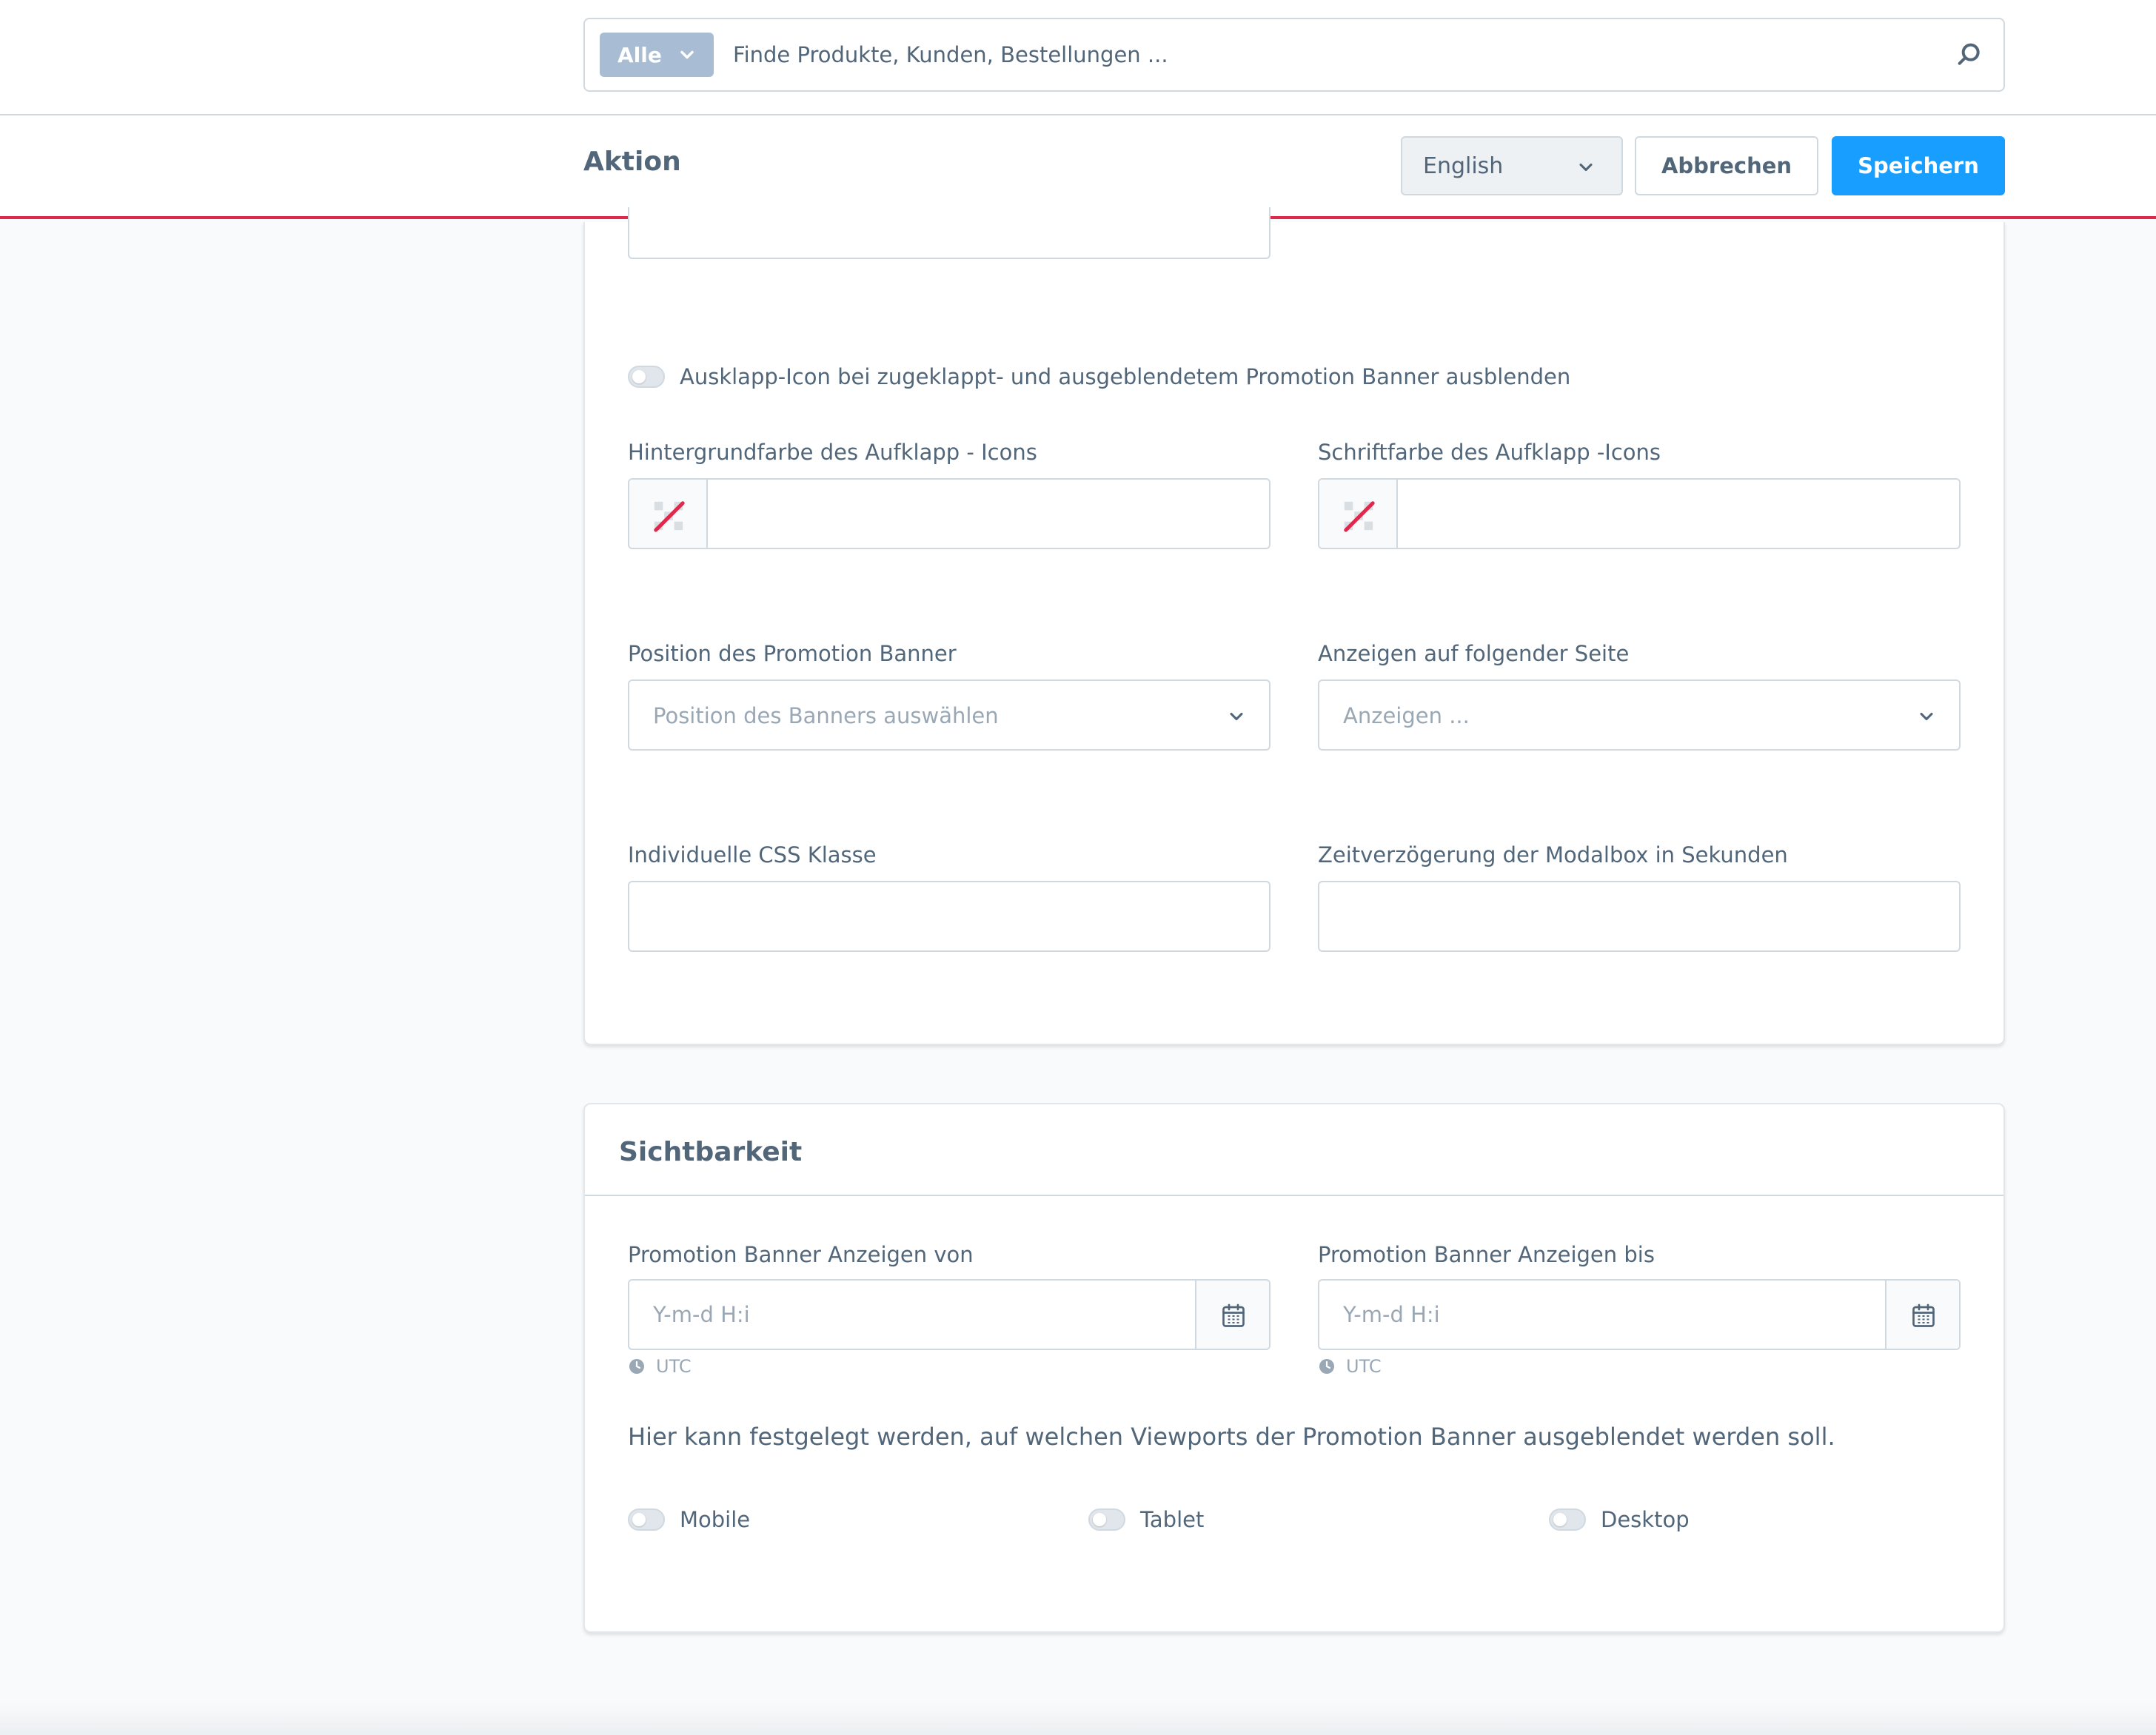 The width and height of the screenshot is (2156, 1735). I want to click on cancel-button: Abbrechen, so click(1726, 165).